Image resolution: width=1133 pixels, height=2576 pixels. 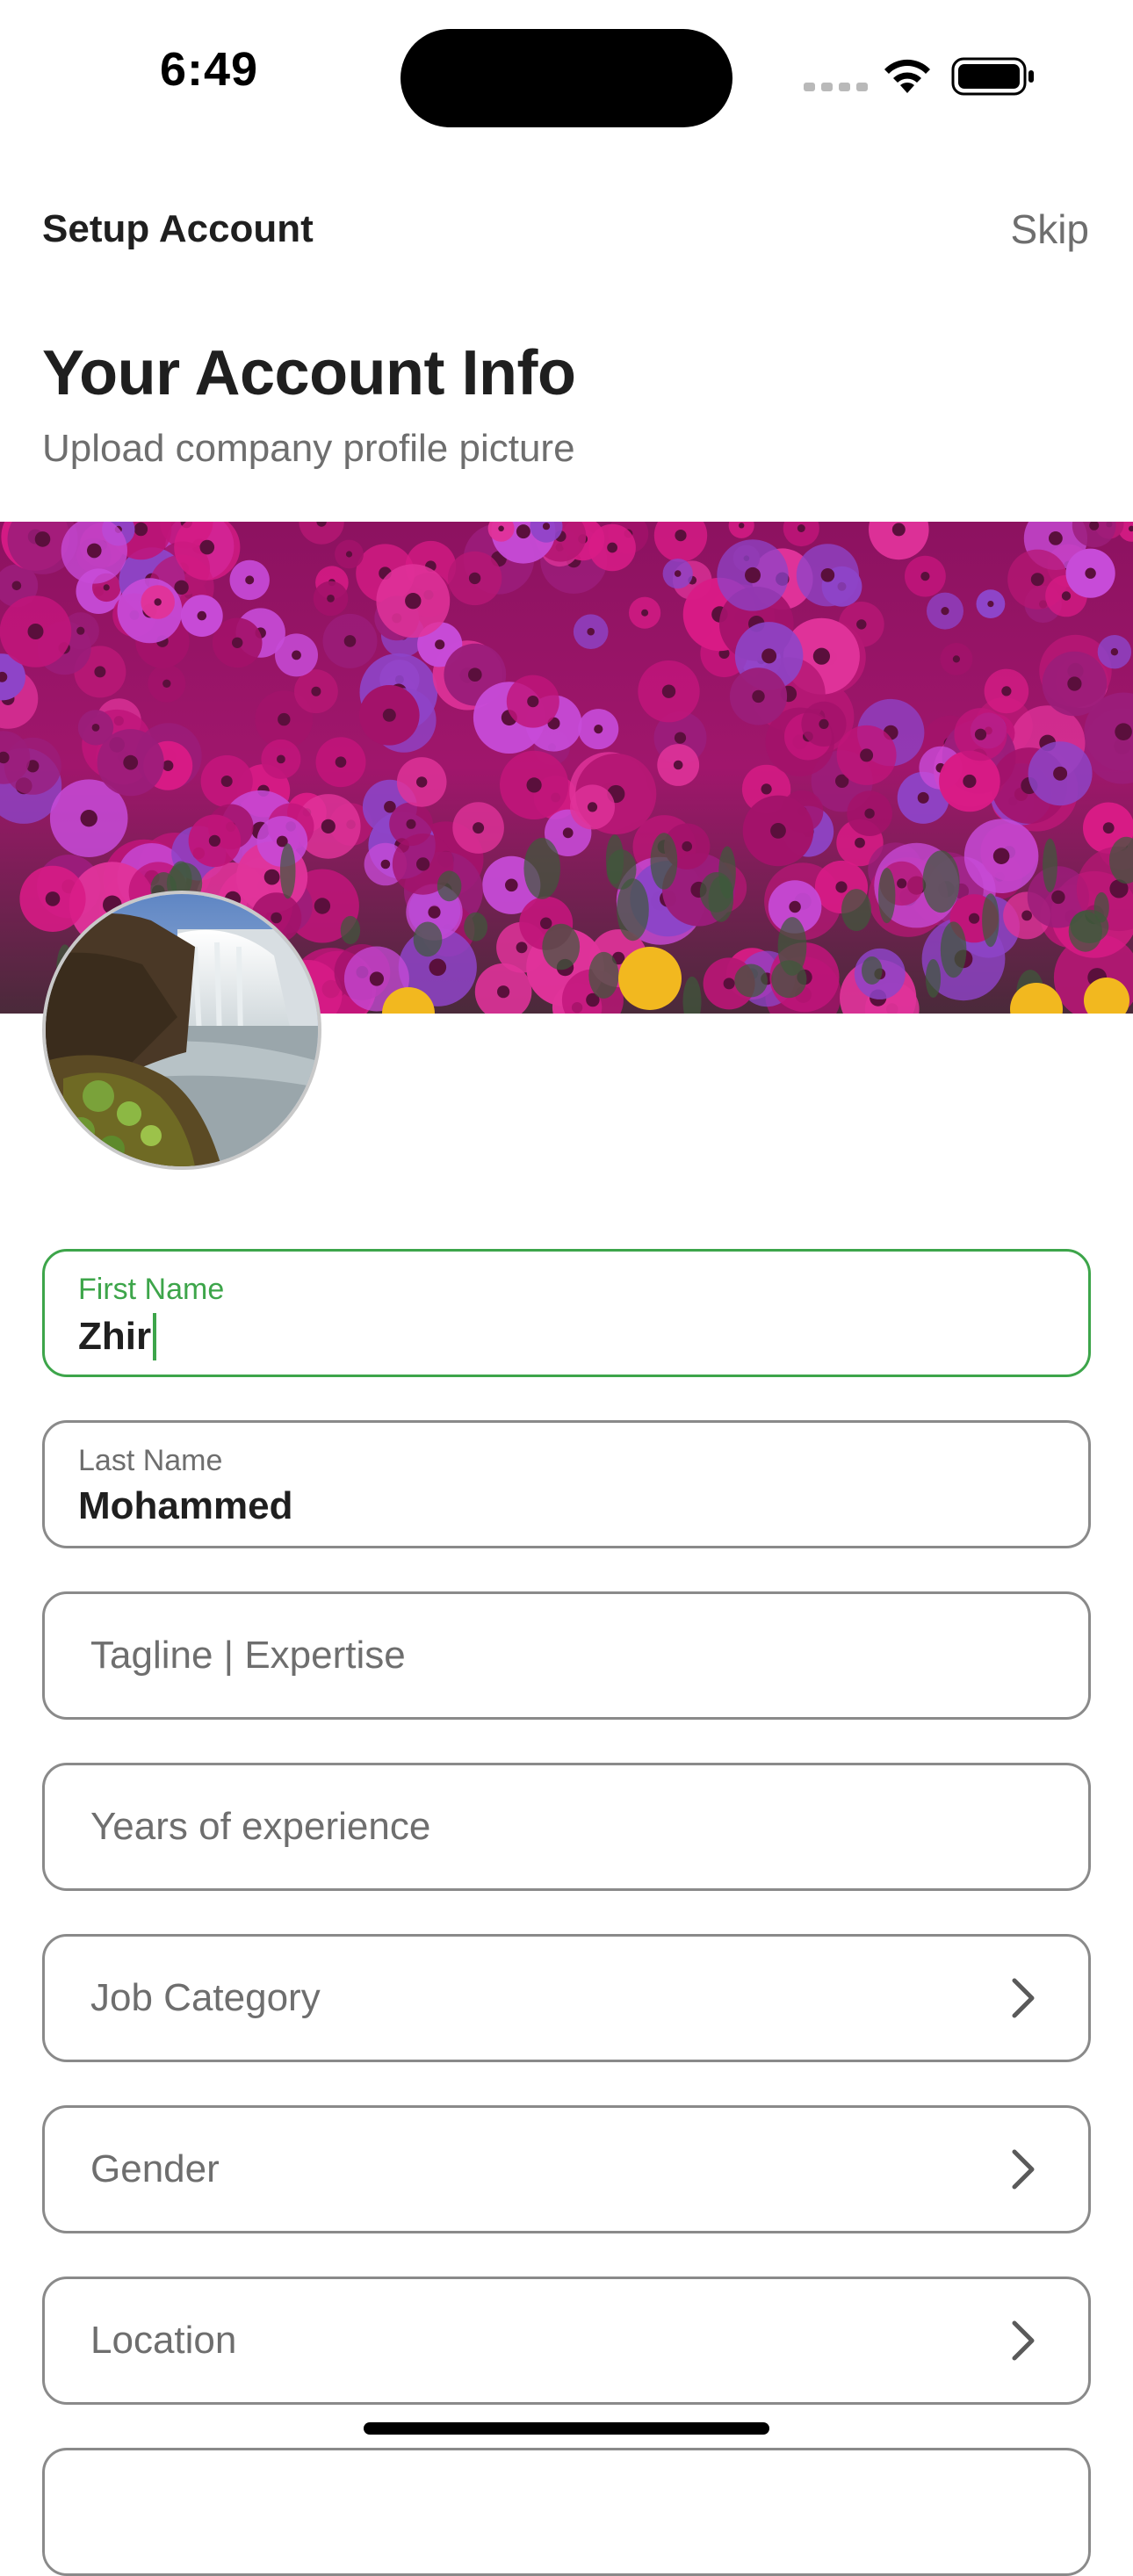 What do you see at coordinates (836, 87) in the screenshot?
I see `cellular-signal-icon` at bounding box center [836, 87].